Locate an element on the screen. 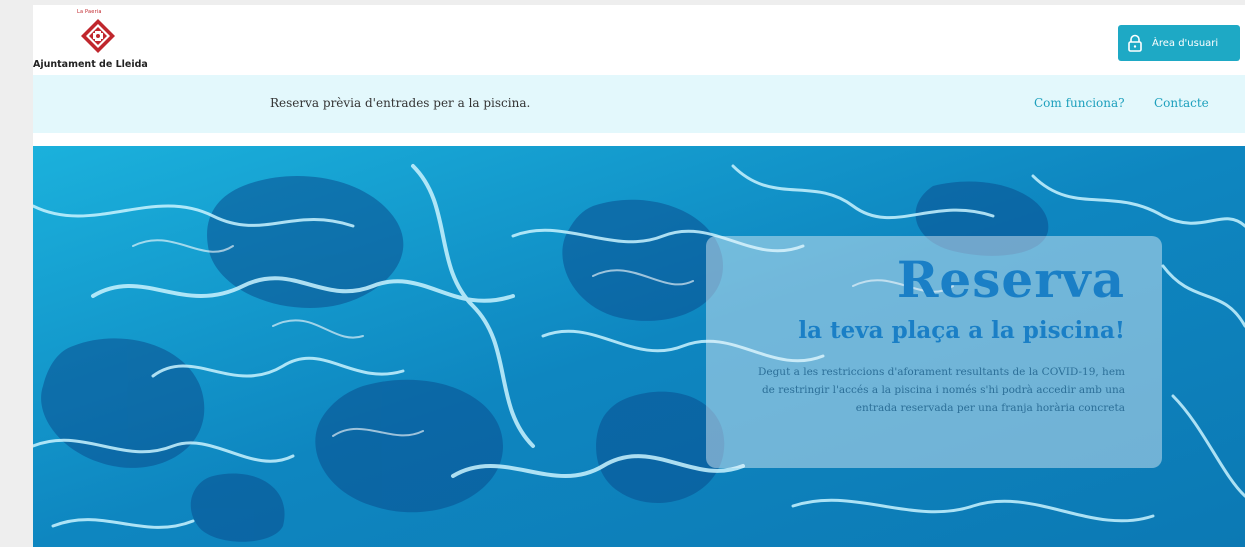  user-area-button: Àrea d'usuari is located at coordinates (1179, 43).